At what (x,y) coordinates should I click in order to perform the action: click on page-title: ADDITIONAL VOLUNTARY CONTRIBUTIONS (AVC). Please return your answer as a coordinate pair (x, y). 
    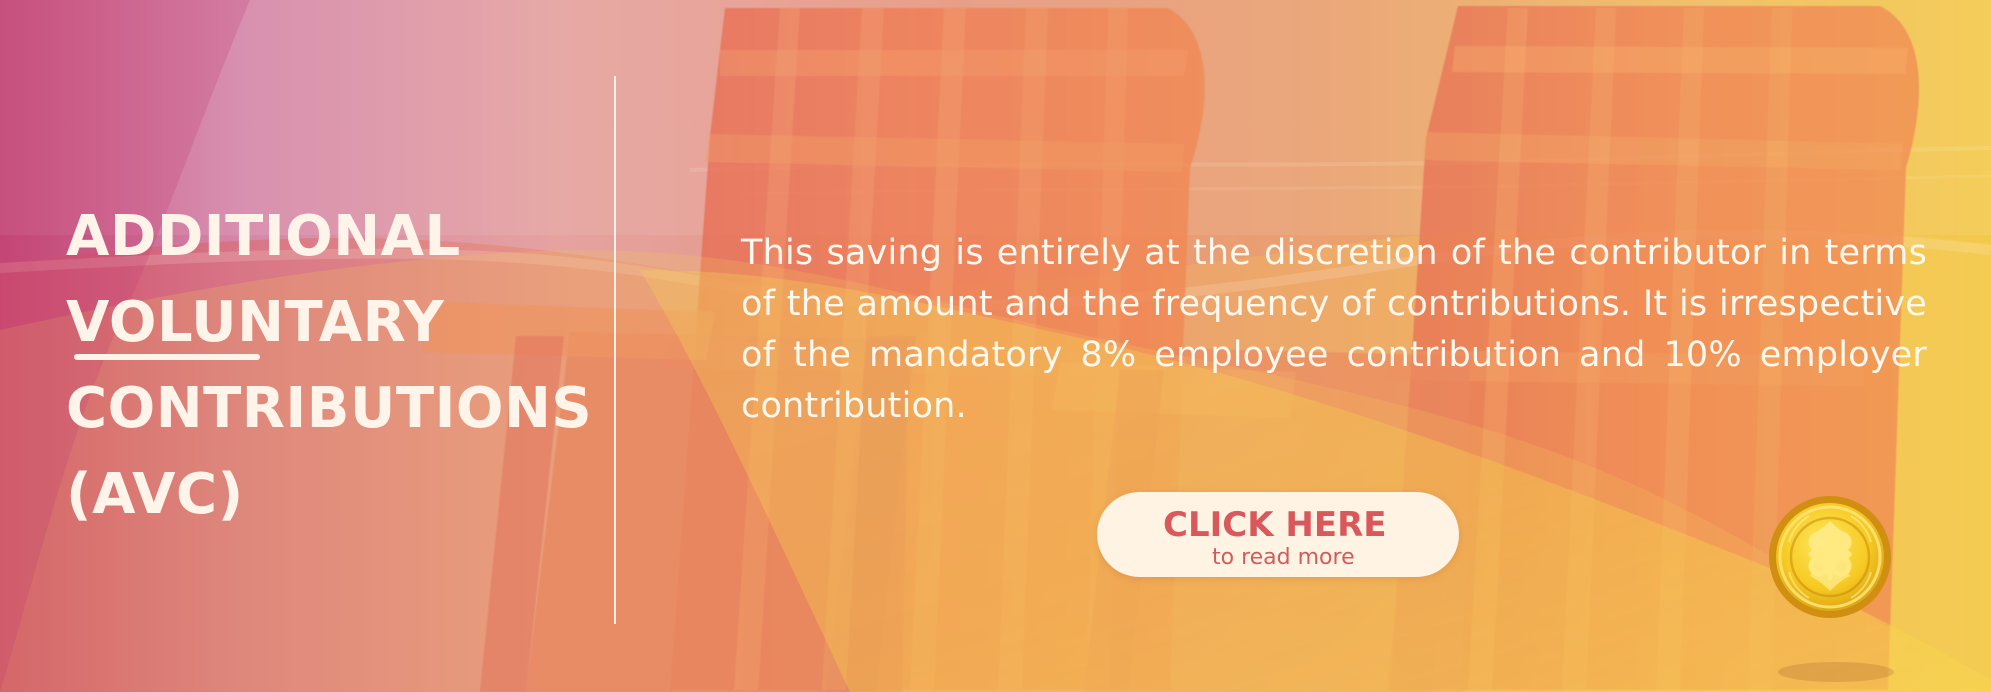
    Looking at the image, I should click on (346, 366).